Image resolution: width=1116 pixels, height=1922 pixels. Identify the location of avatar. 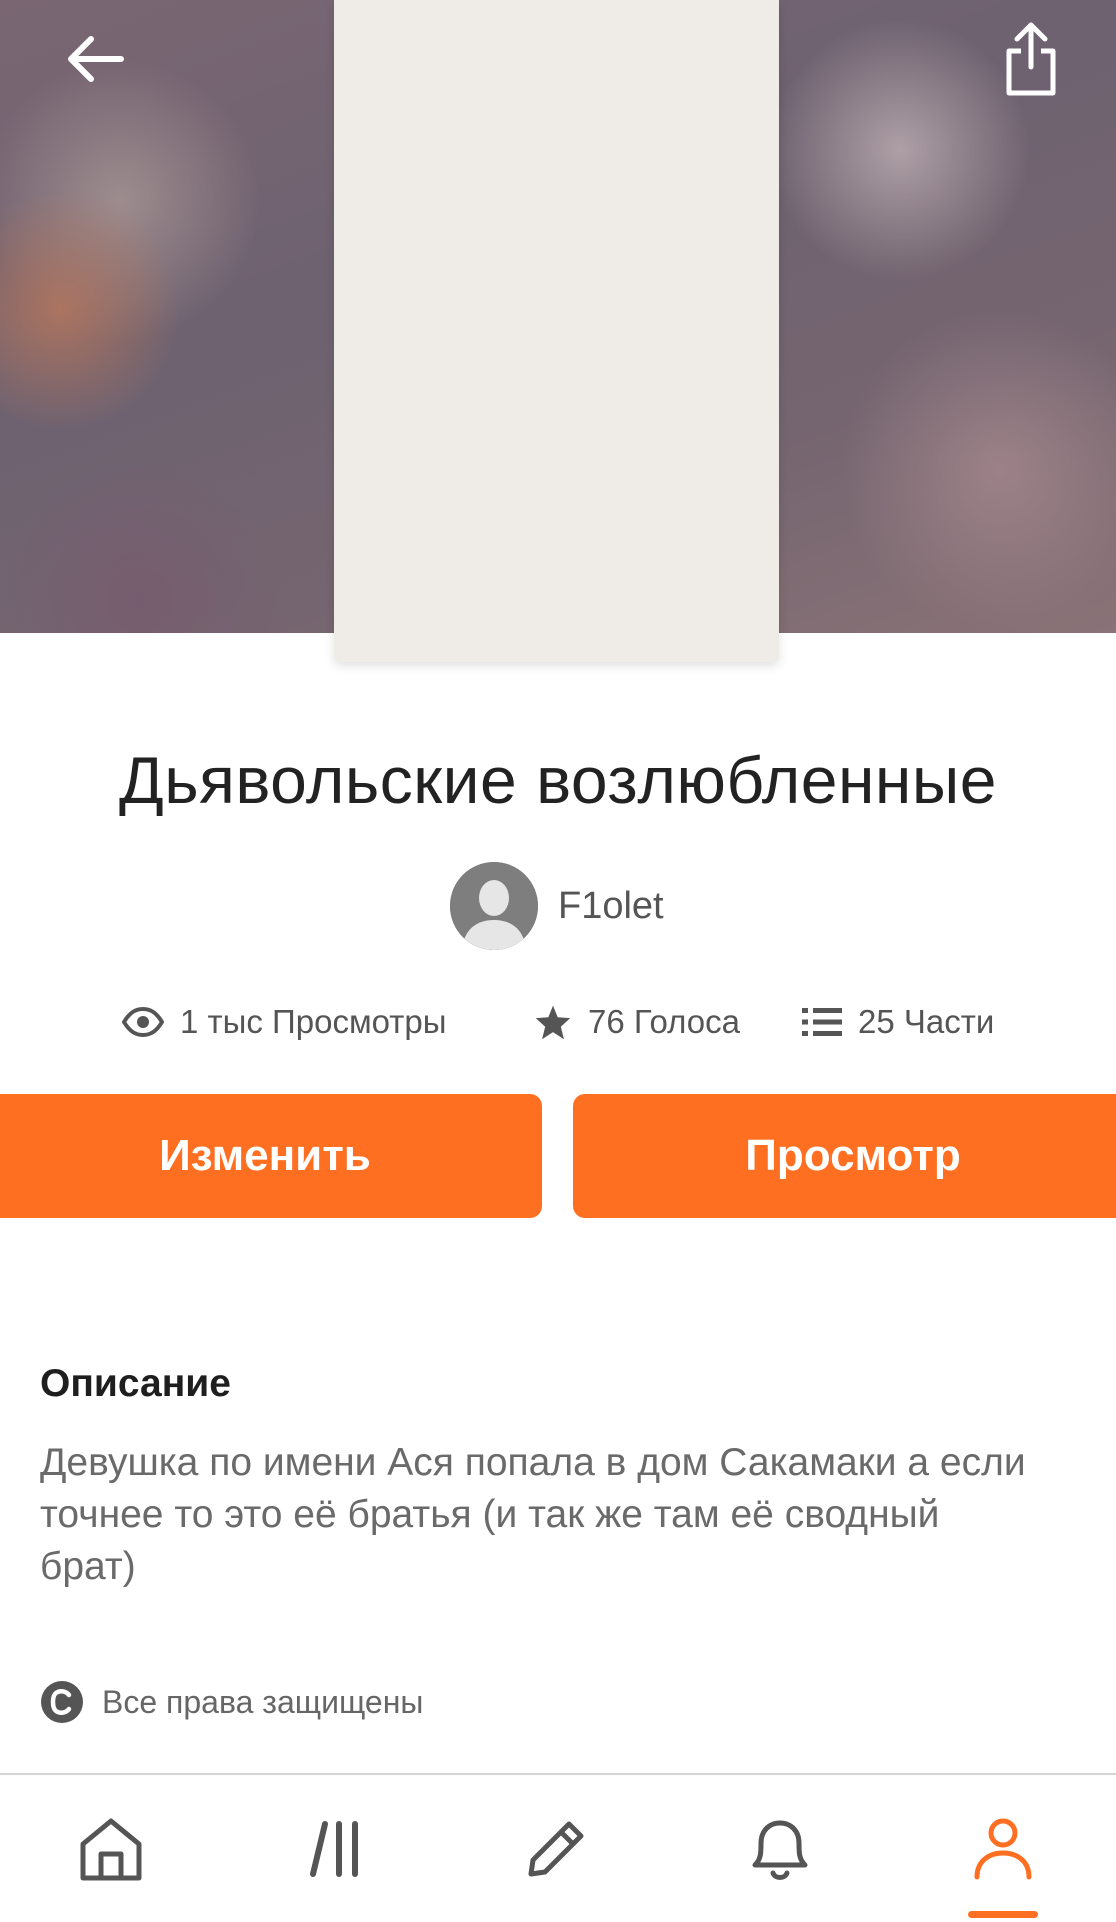
(494, 906).